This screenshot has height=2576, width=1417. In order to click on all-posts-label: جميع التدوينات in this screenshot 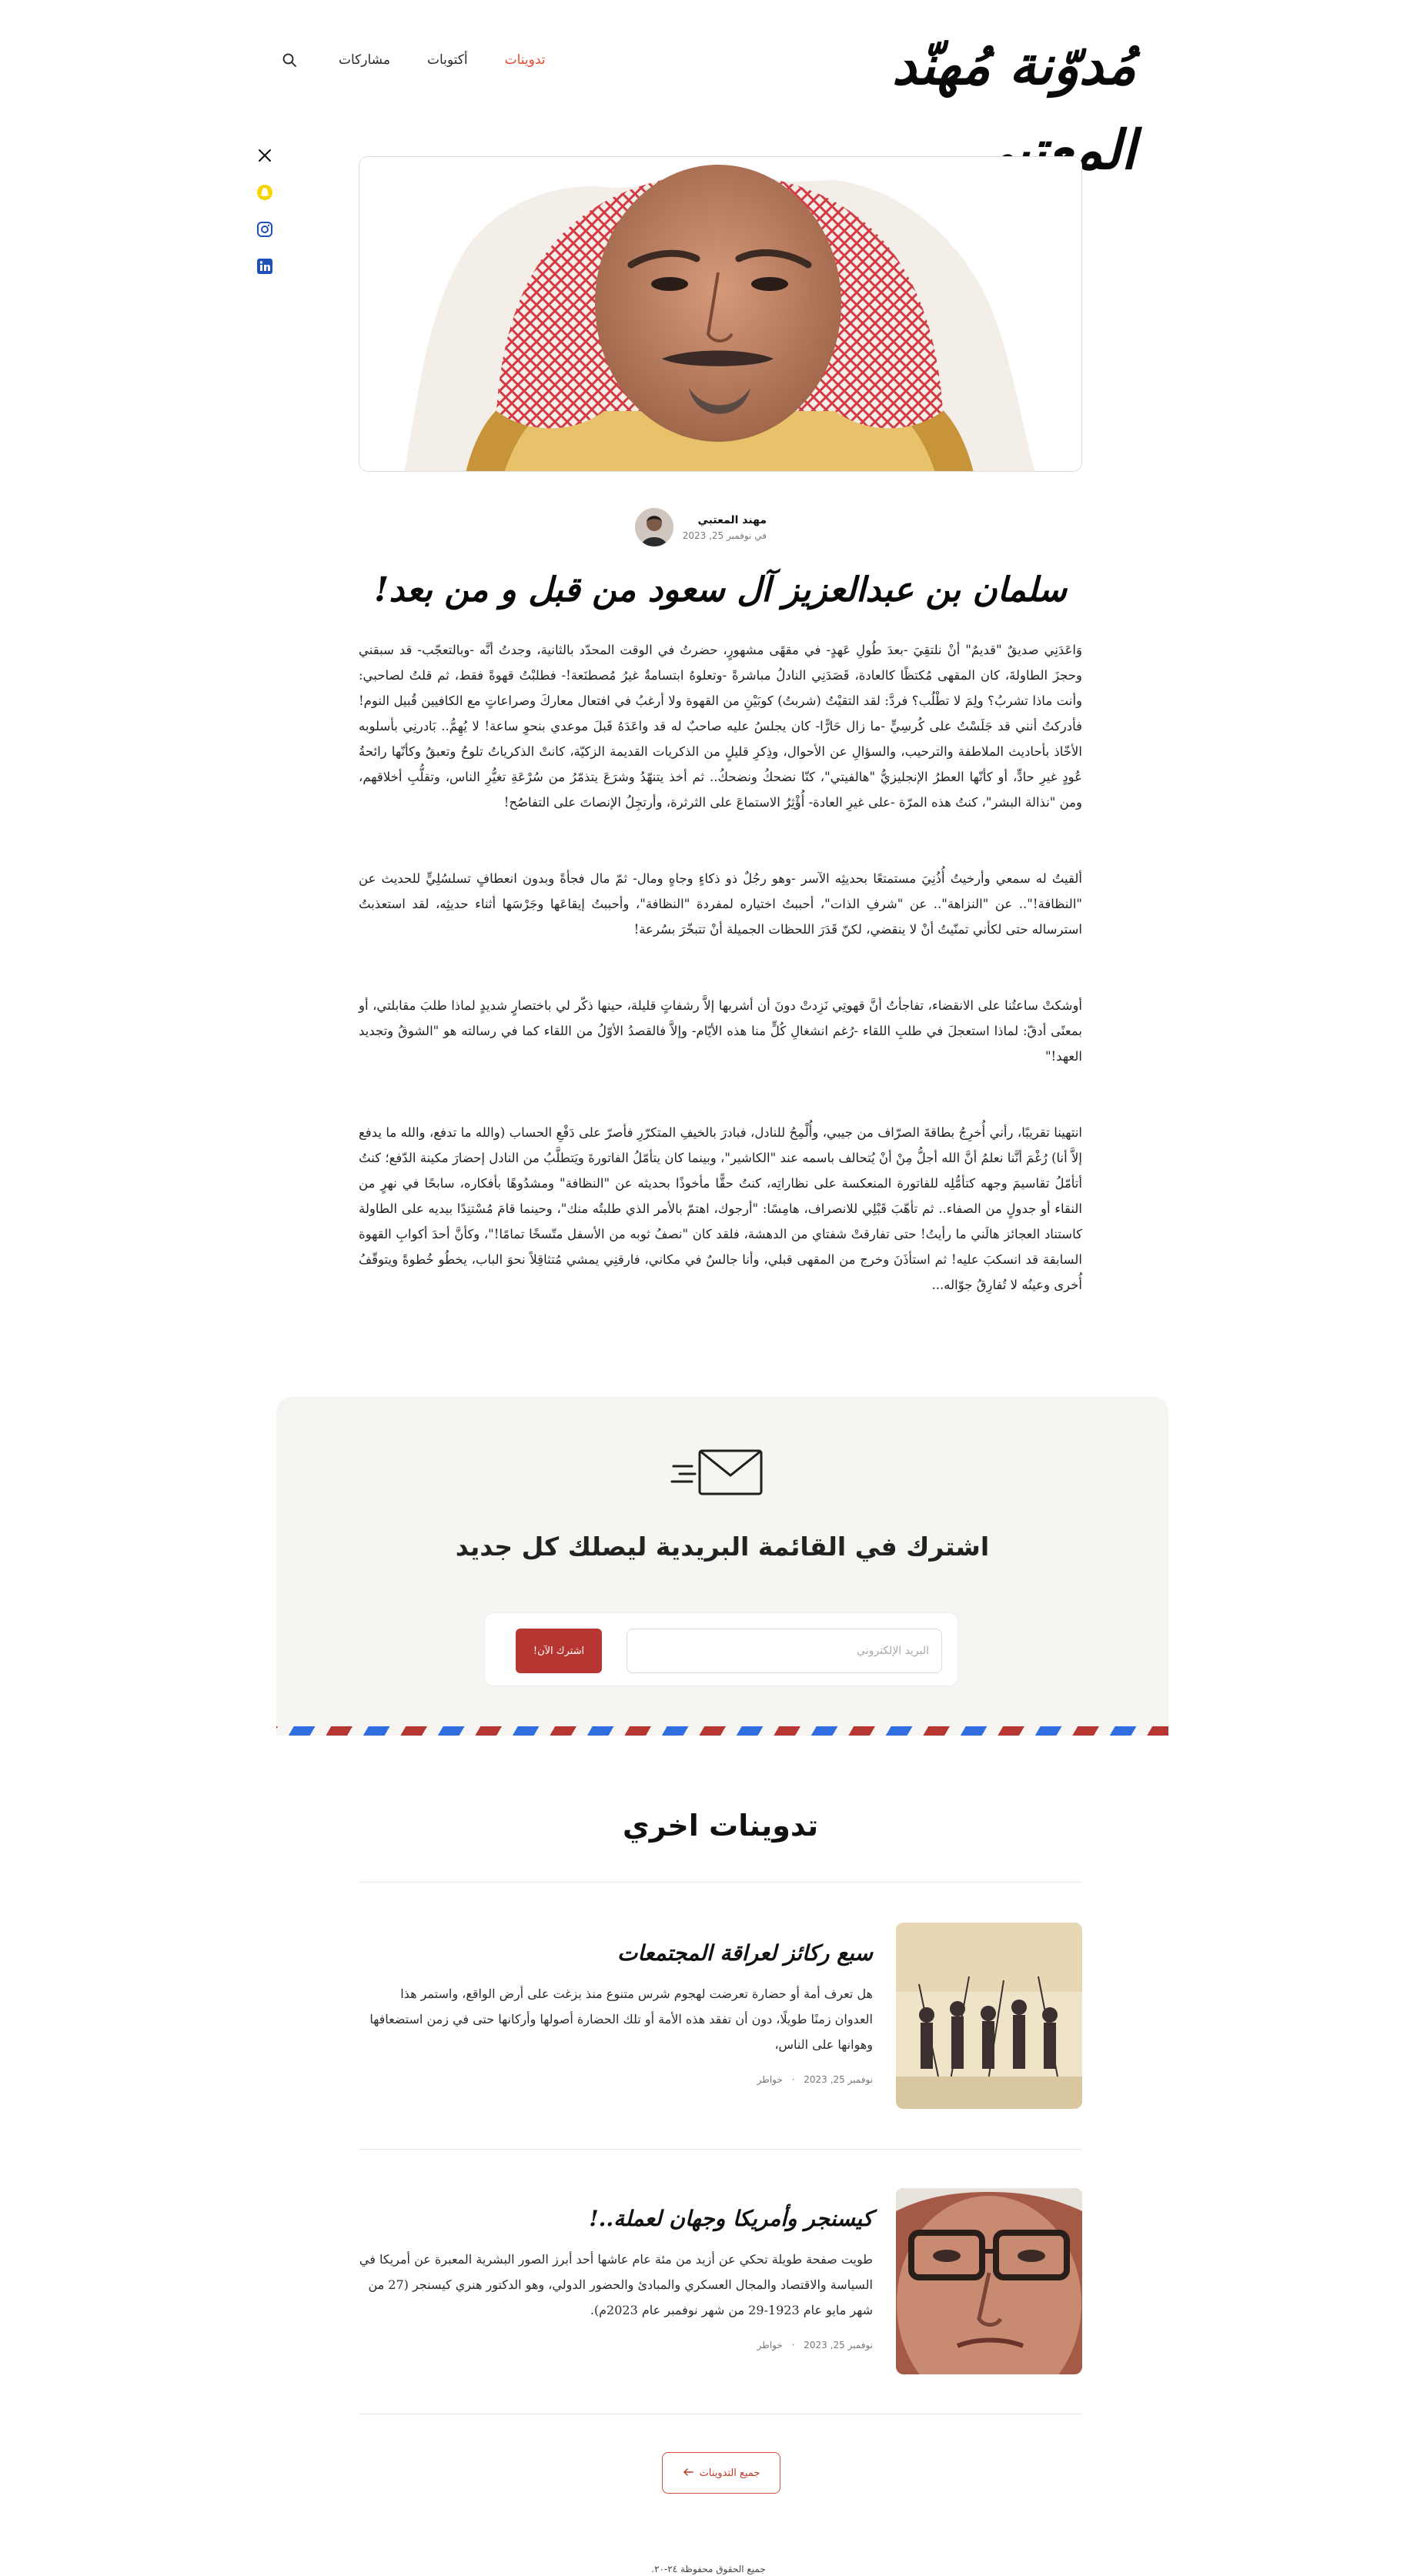, I will do `click(729, 2473)`.